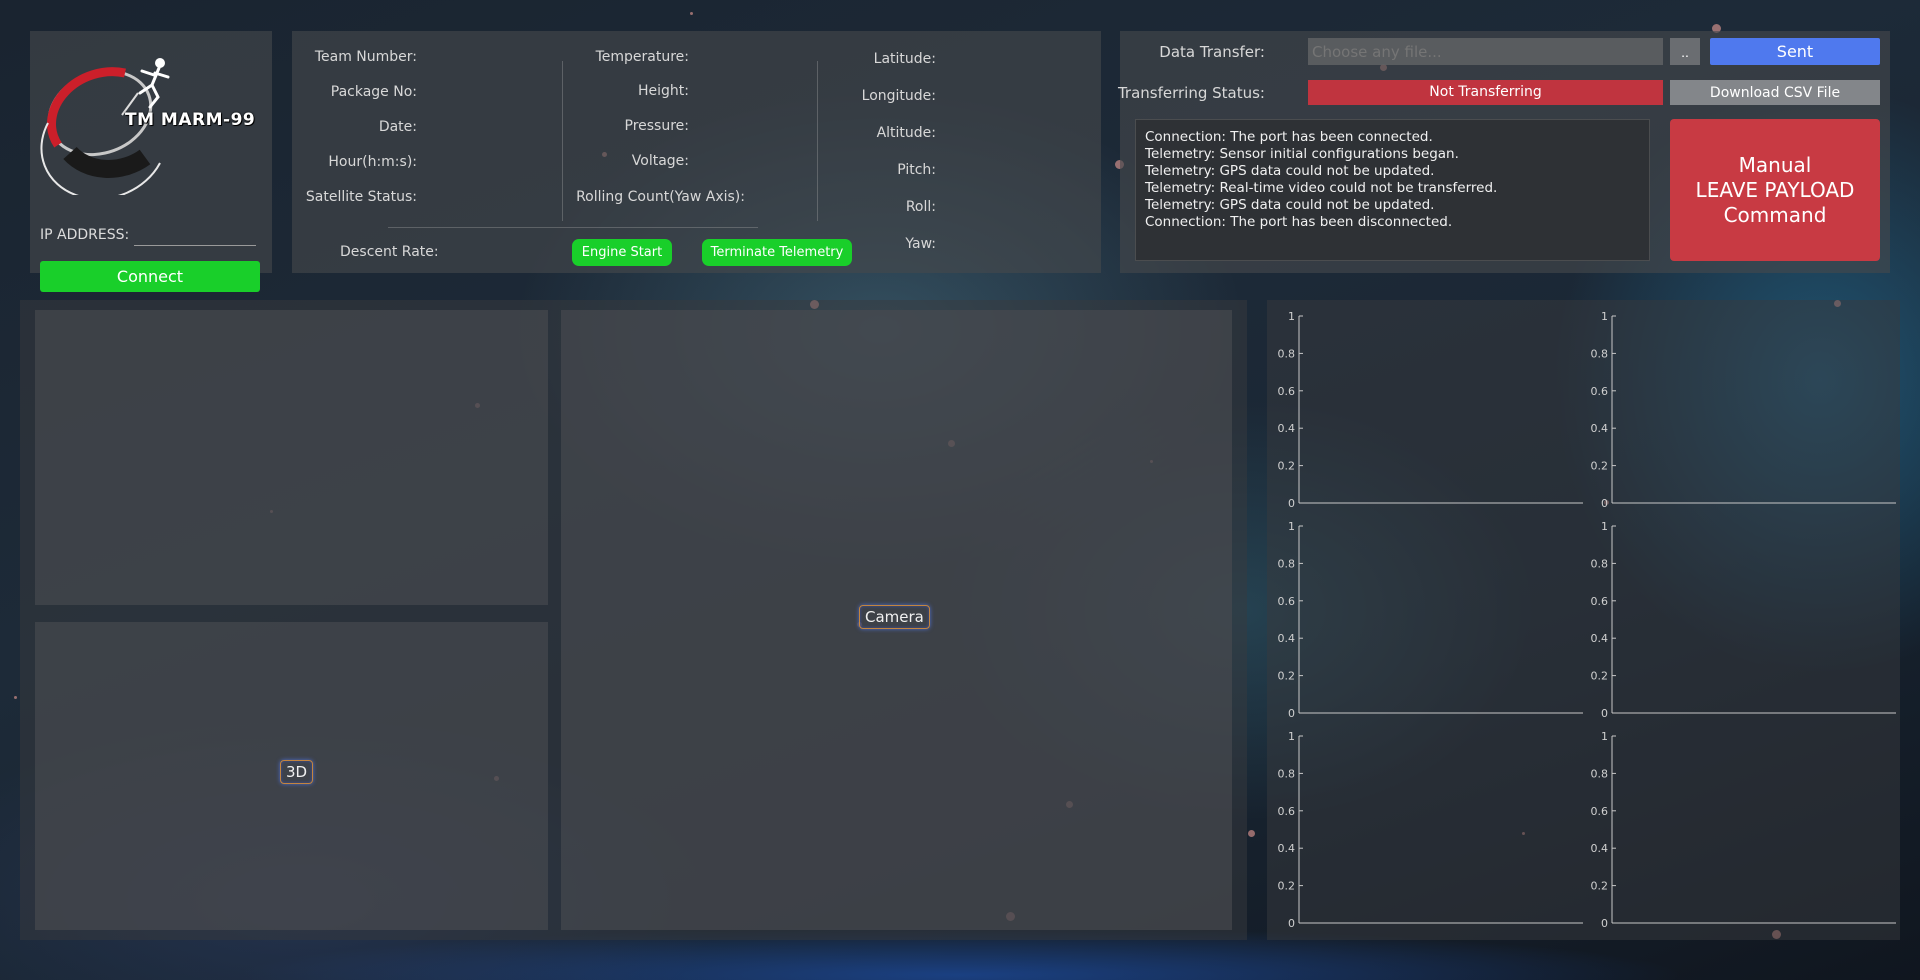  Describe the element at coordinates (85, 235) in the screenshot. I see `ip-address-label: IP ADDRESS:` at that location.